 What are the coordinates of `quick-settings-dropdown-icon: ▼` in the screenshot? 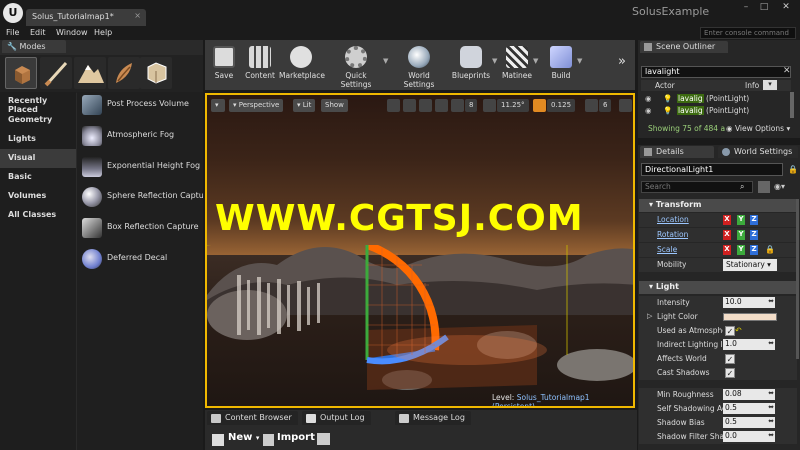 It's located at (385, 61).